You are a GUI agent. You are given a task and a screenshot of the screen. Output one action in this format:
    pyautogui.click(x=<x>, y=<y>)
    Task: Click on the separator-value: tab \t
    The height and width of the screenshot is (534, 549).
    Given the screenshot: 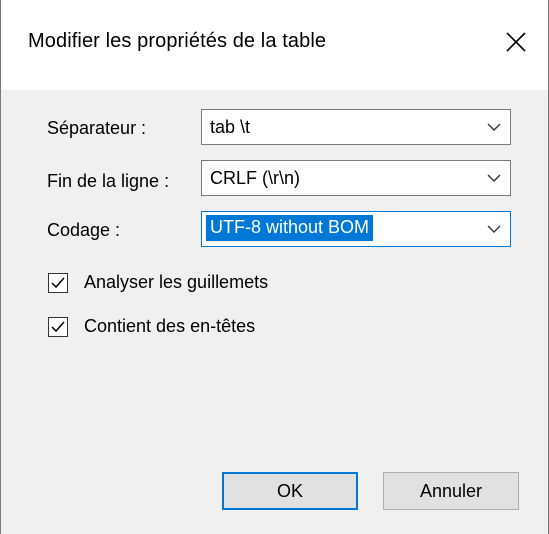 What is the action you would take?
    pyautogui.click(x=230, y=127)
    